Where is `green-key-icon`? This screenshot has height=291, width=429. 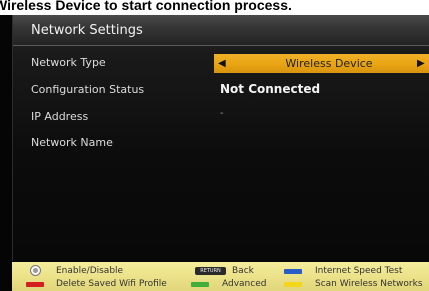
green-key-icon is located at coordinates (200, 284).